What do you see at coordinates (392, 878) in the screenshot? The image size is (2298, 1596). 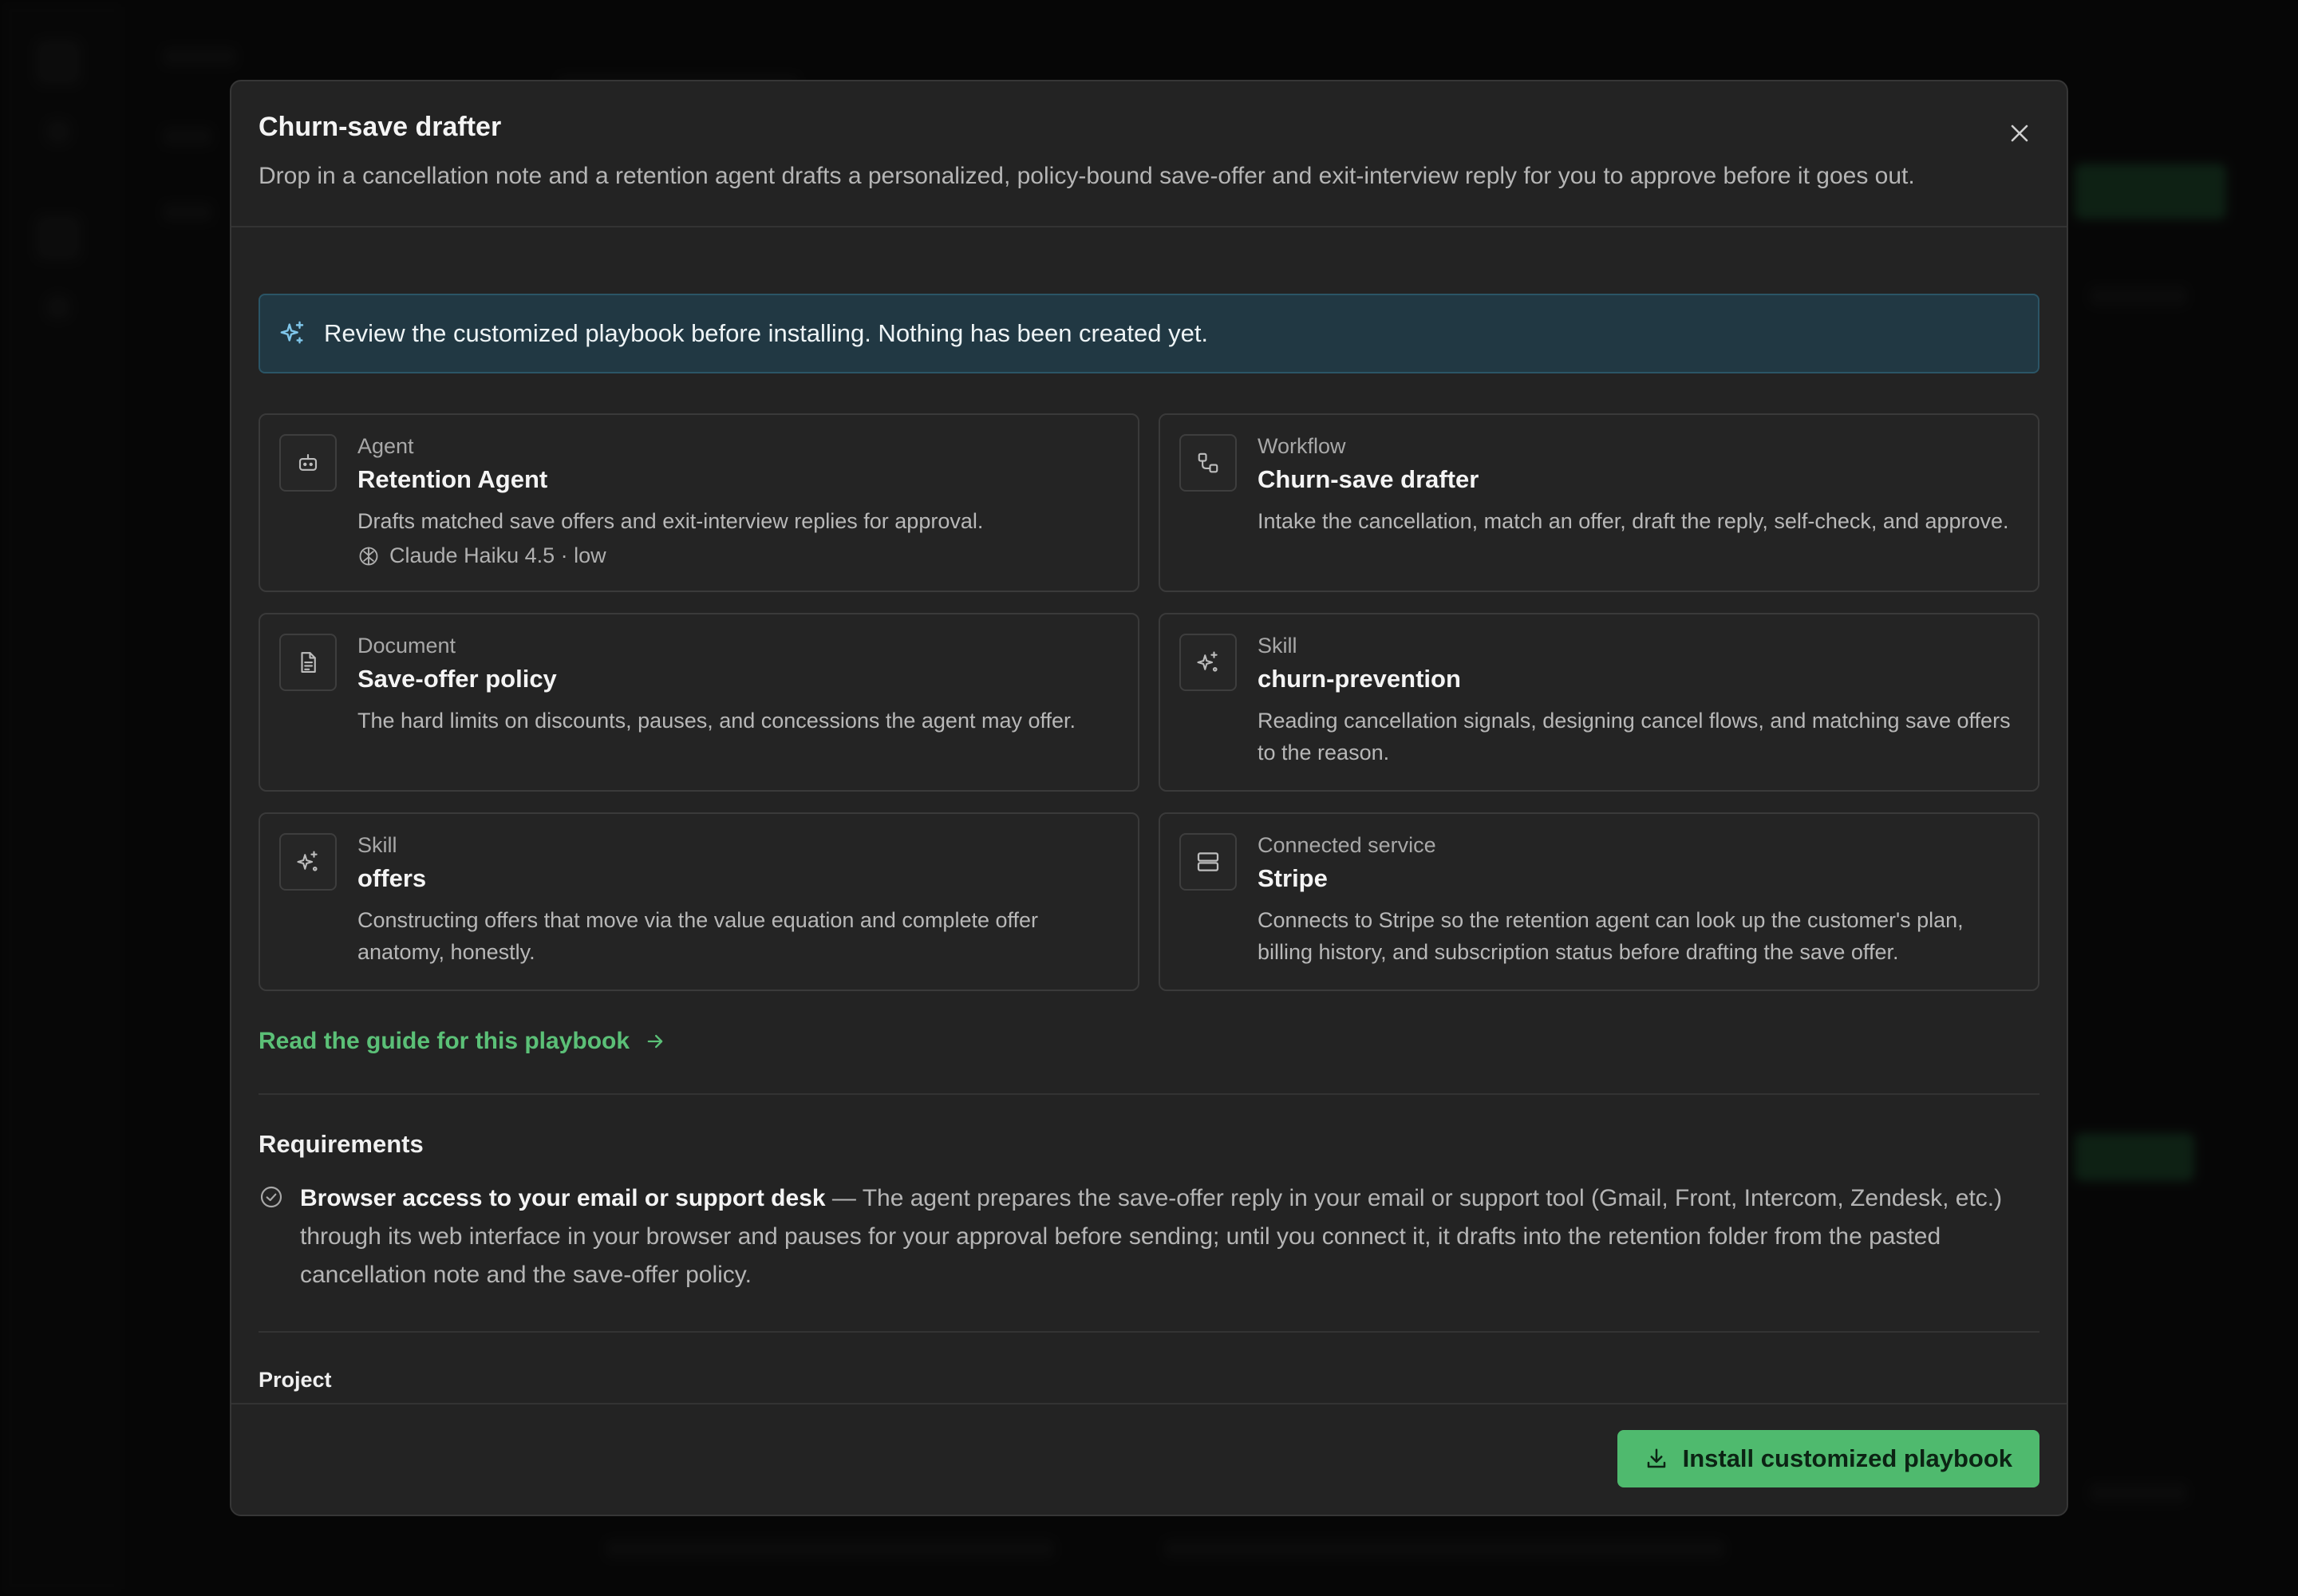 I see `component-name: offers` at bounding box center [392, 878].